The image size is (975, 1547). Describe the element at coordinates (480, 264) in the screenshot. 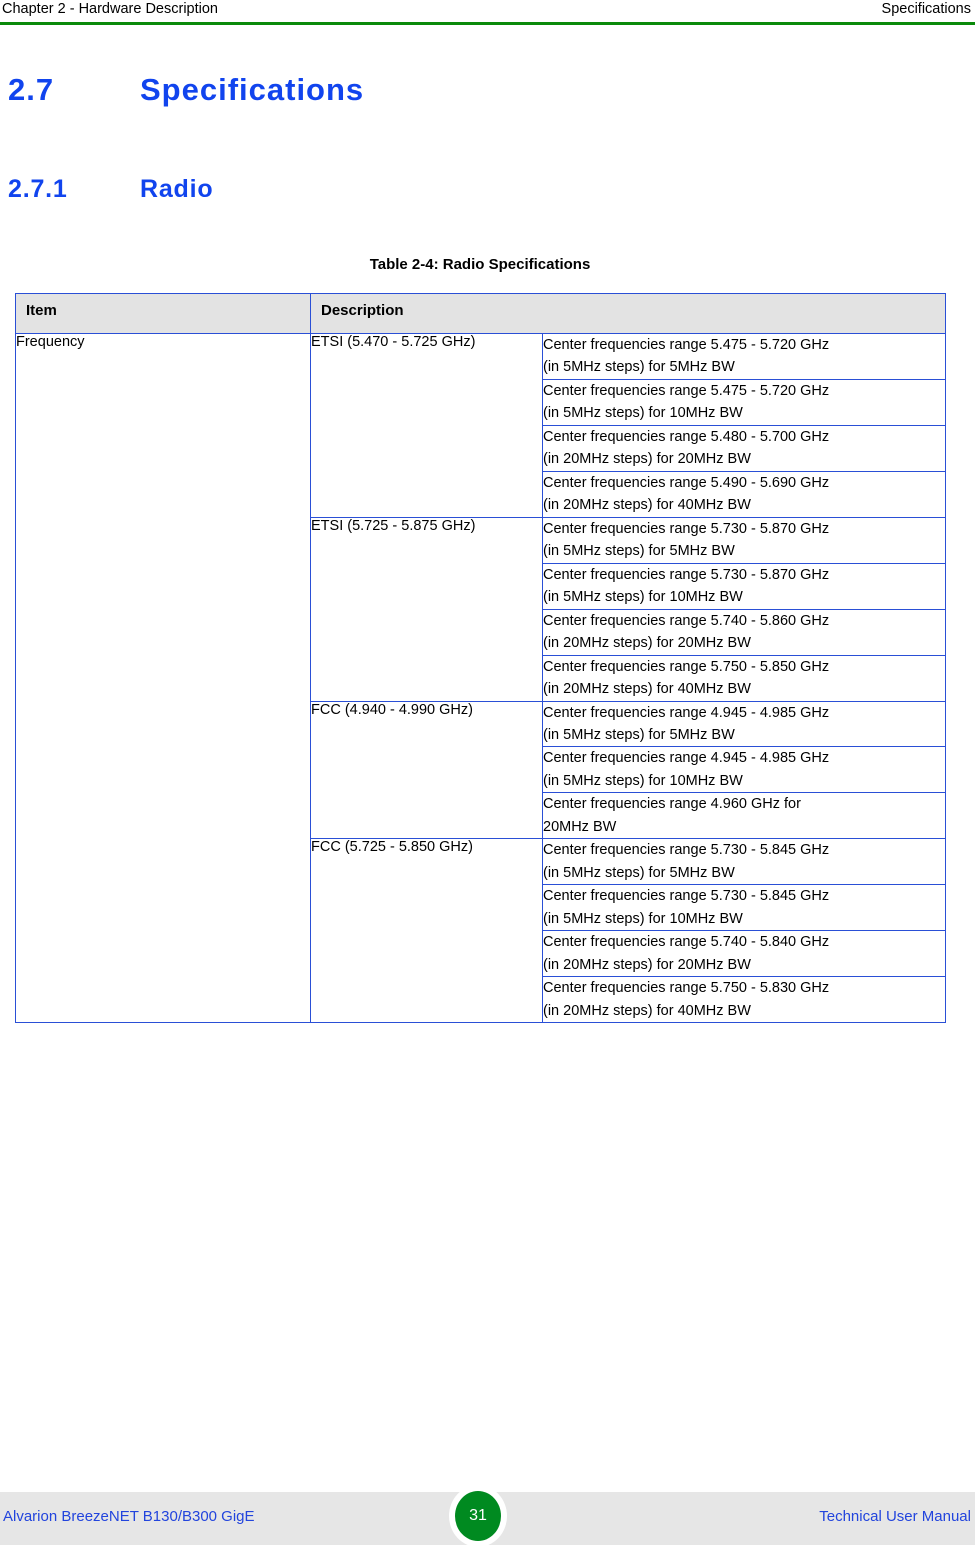

I see `table-caption: Table 2-4: Radio Specifications` at that location.